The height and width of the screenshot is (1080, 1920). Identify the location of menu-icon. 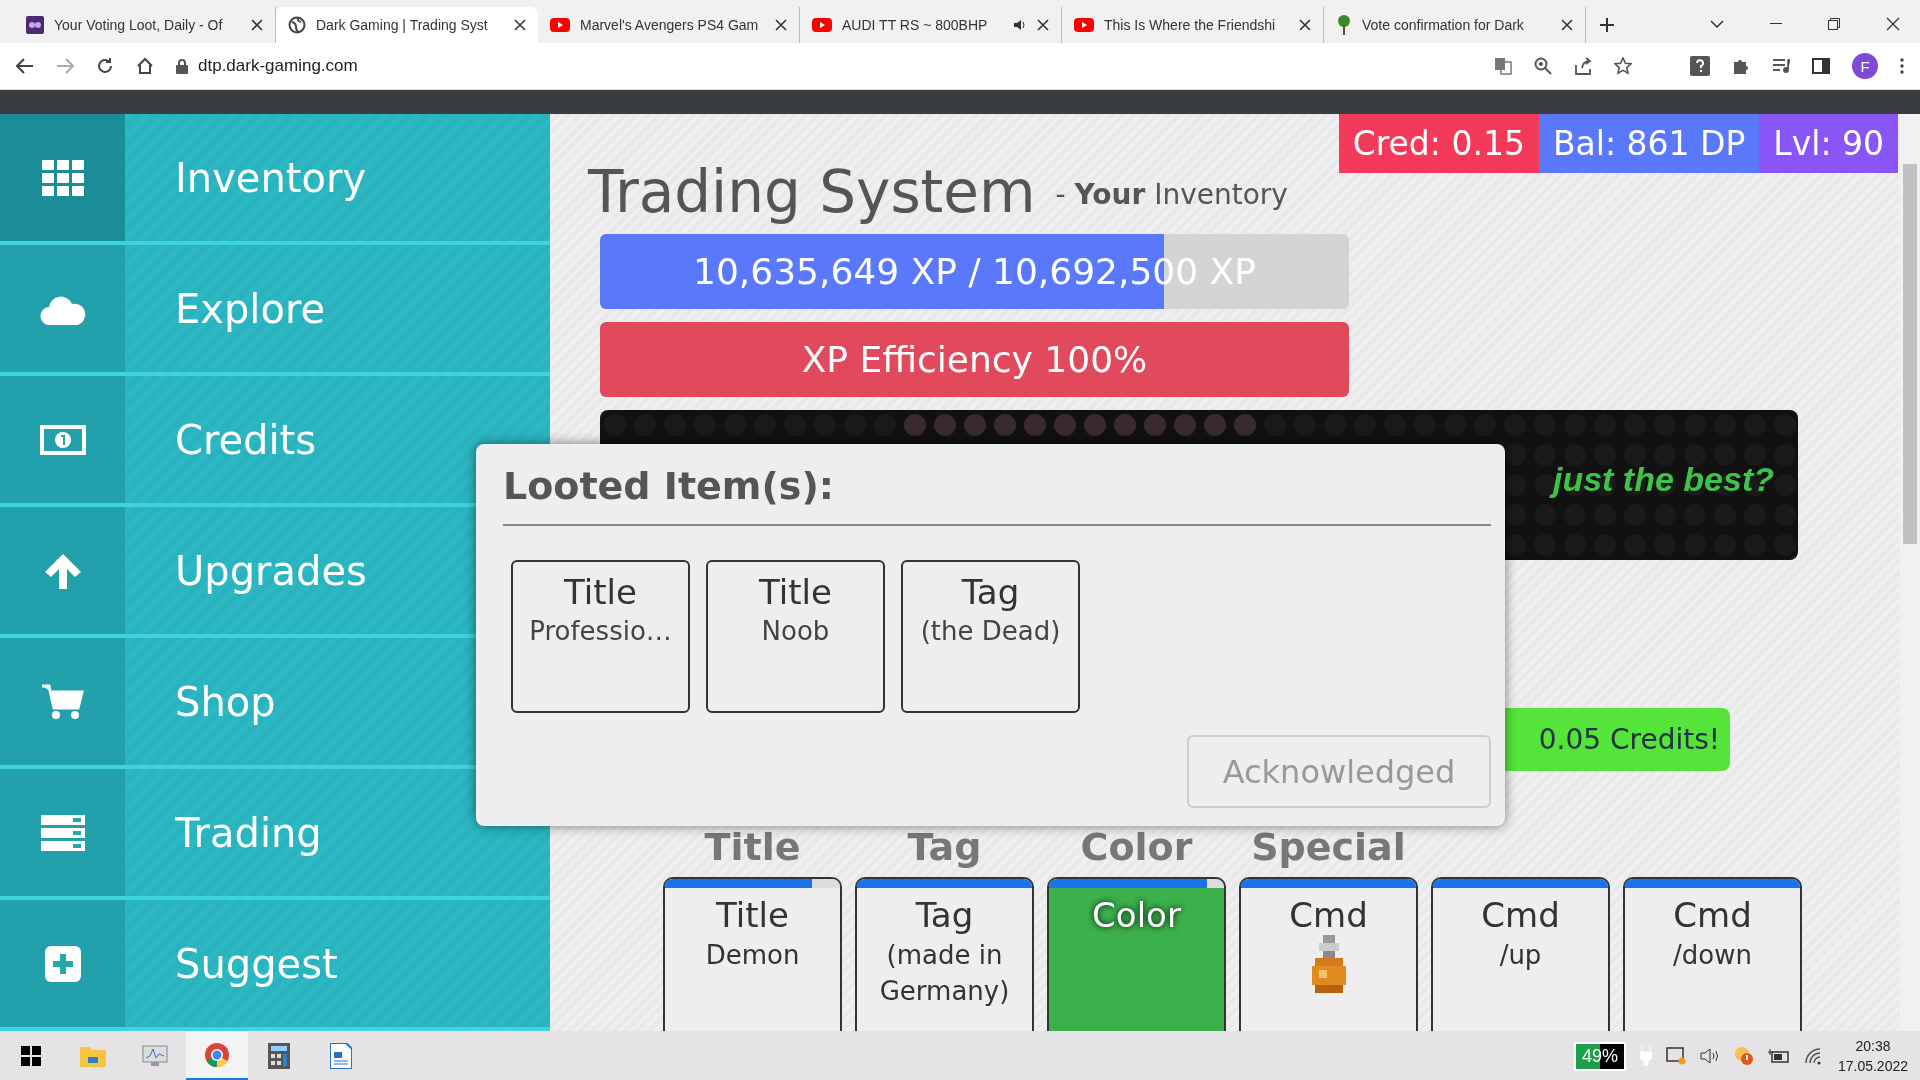
(1902, 66).